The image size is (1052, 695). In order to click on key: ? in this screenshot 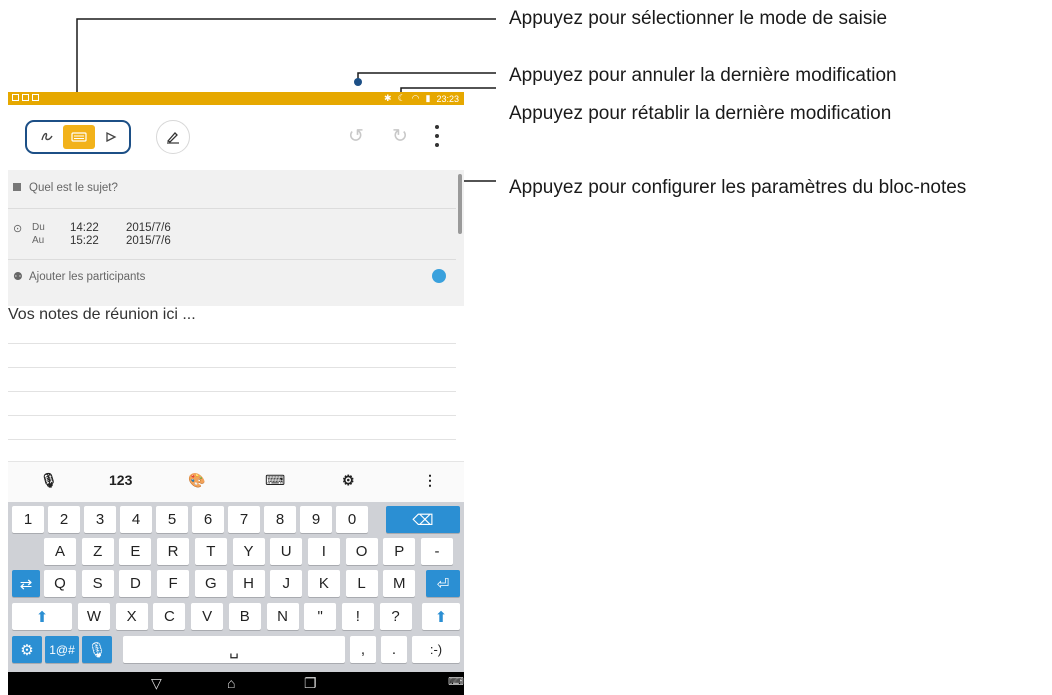, I will do `click(395, 616)`.